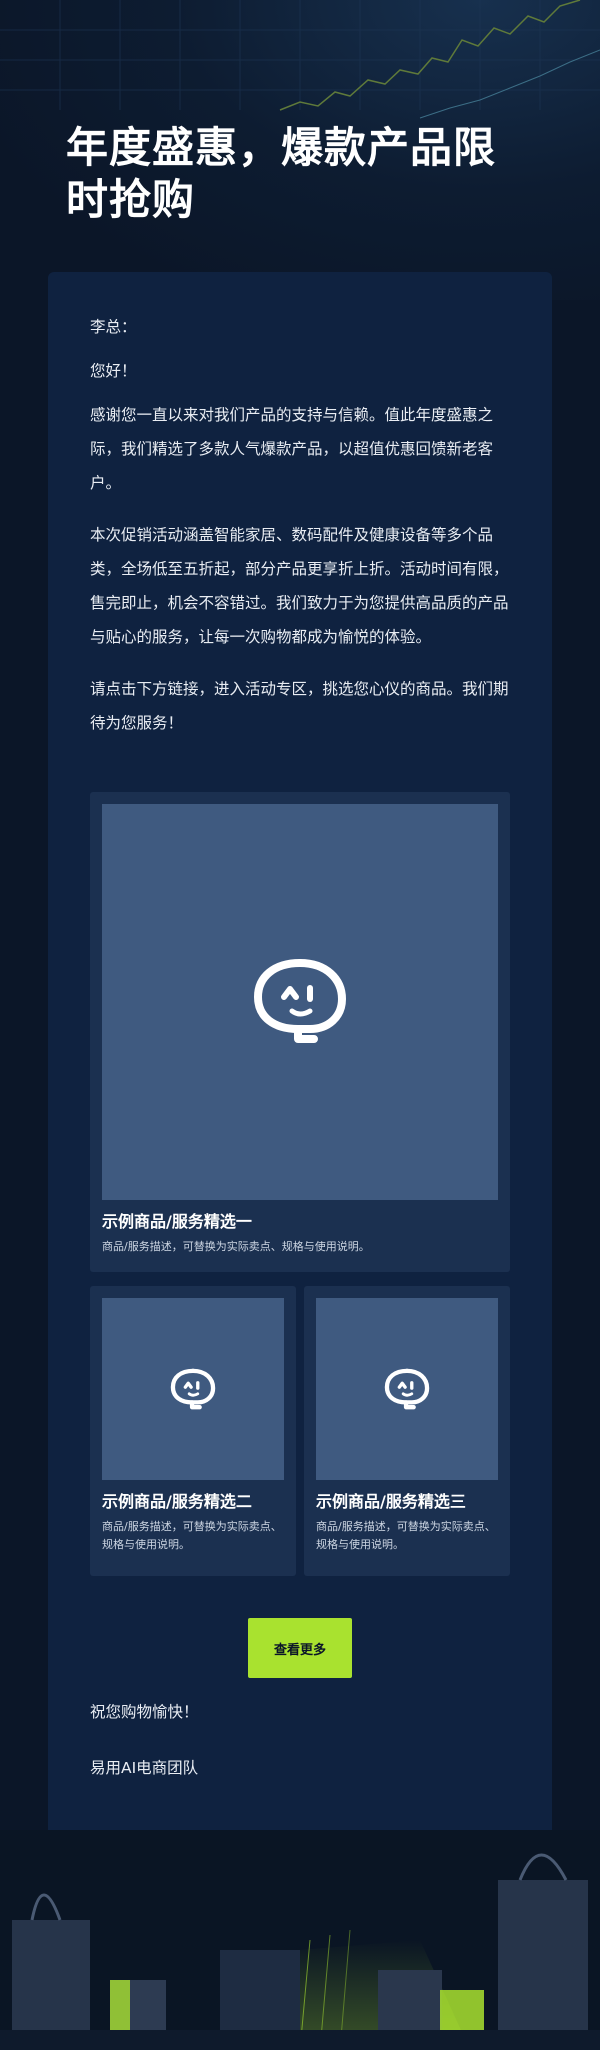  What do you see at coordinates (391, 1501) in the screenshot?
I see `product-name: 示例商品/服务精选三` at bounding box center [391, 1501].